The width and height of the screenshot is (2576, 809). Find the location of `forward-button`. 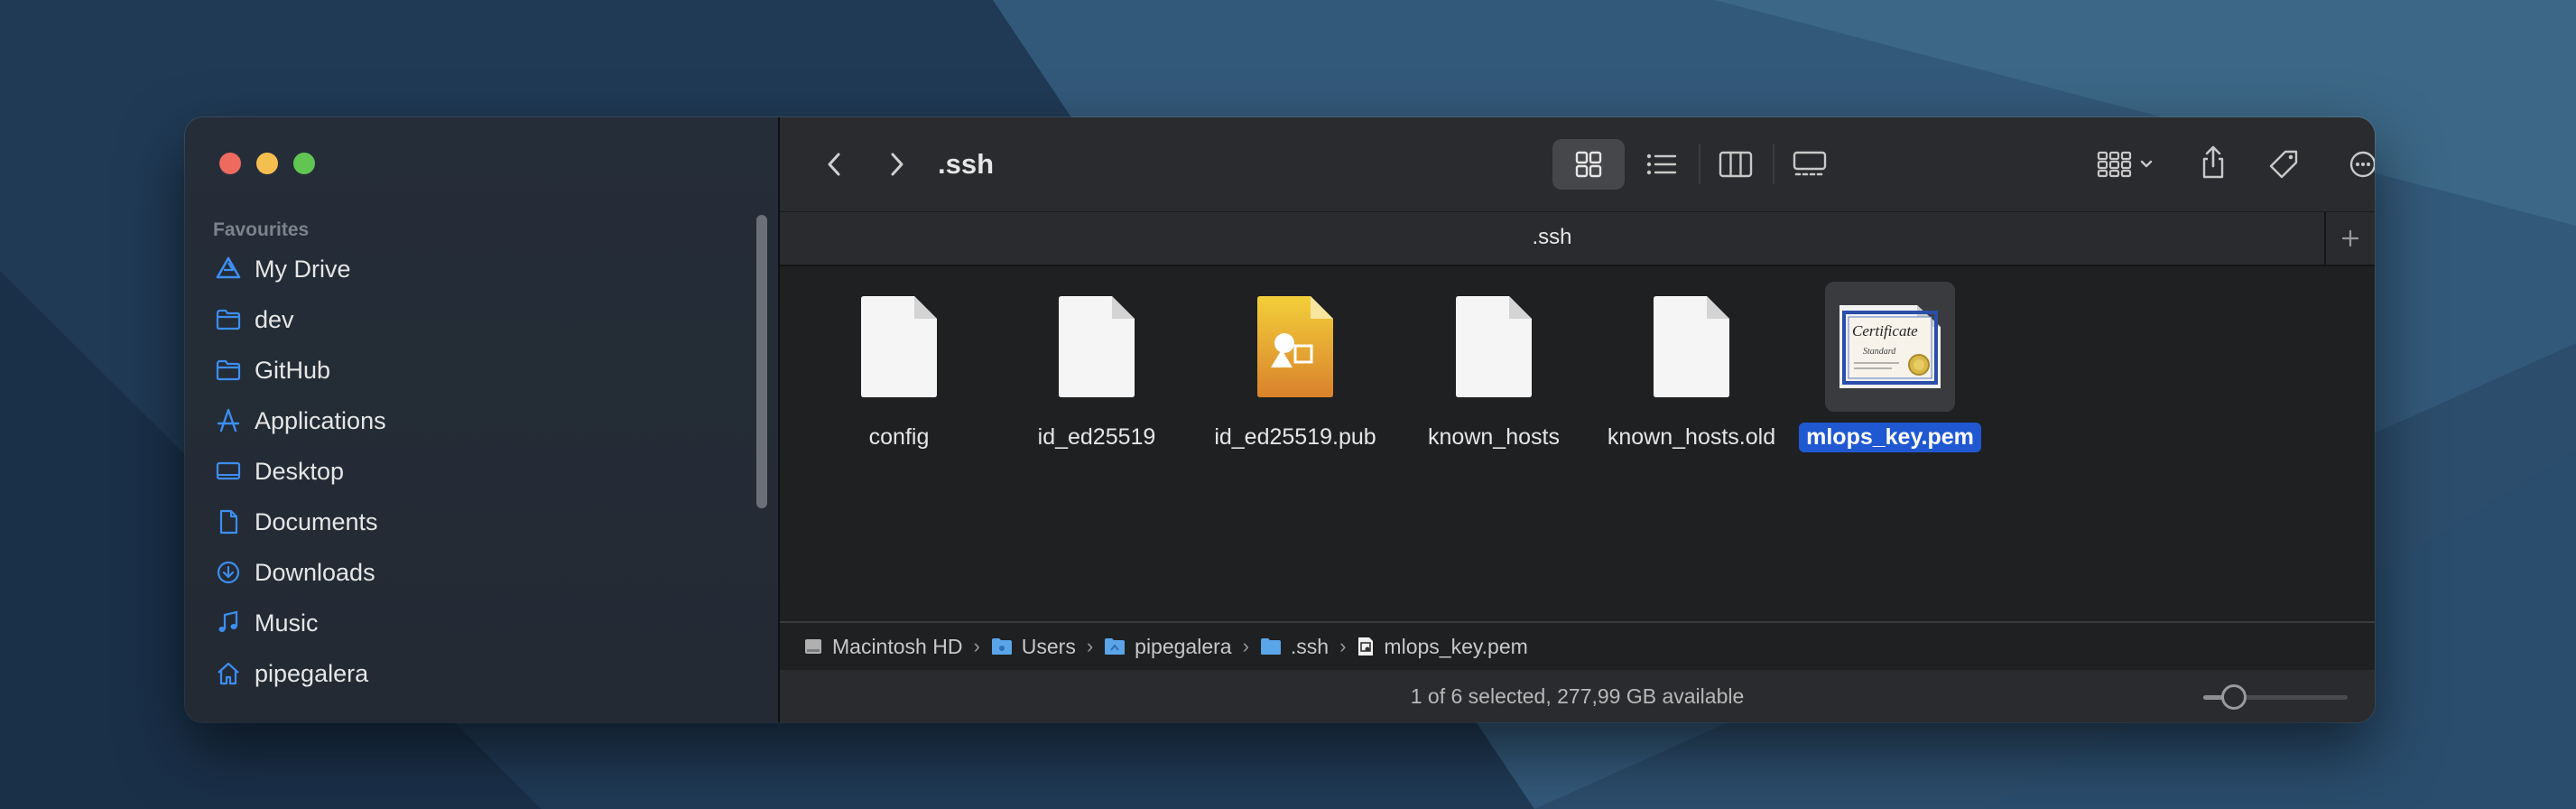

forward-button is located at coordinates (897, 164).